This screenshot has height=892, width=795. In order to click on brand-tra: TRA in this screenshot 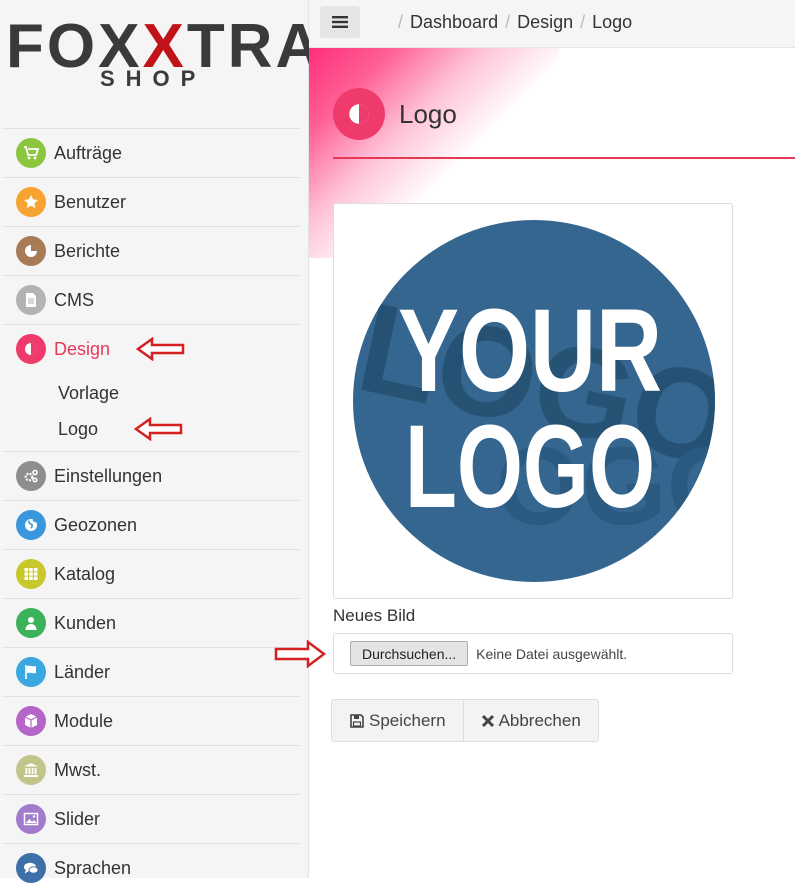, I will do `click(255, 46)`.